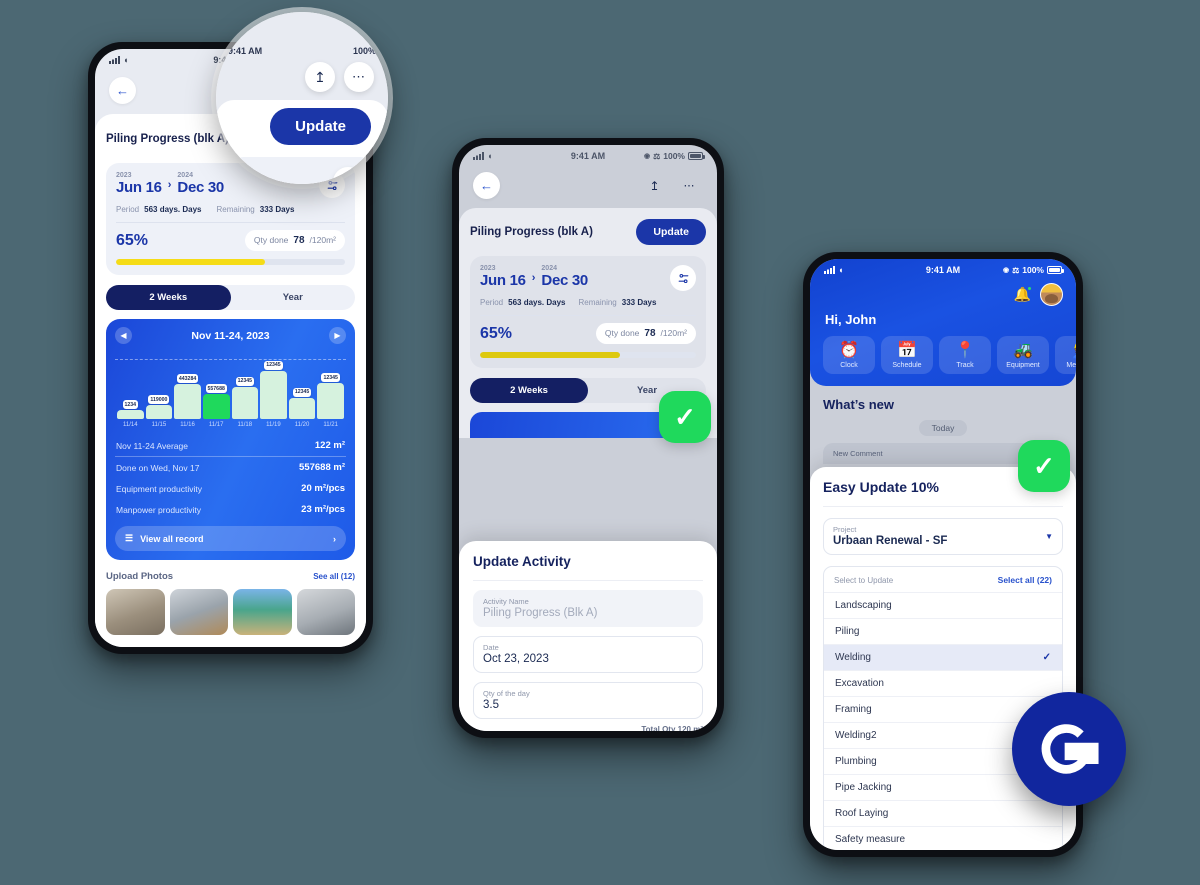  Describe the element at coordinates (943, 293) in the screenshot. I see `phone3-top-icons: 🔔` at that location.